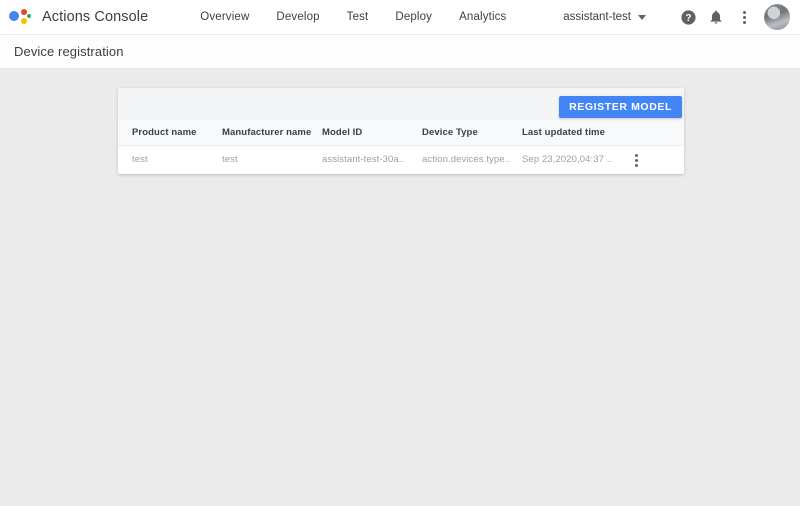 The image size is (800, 506). I want to click on cell-row-actions, so click(658, 160).